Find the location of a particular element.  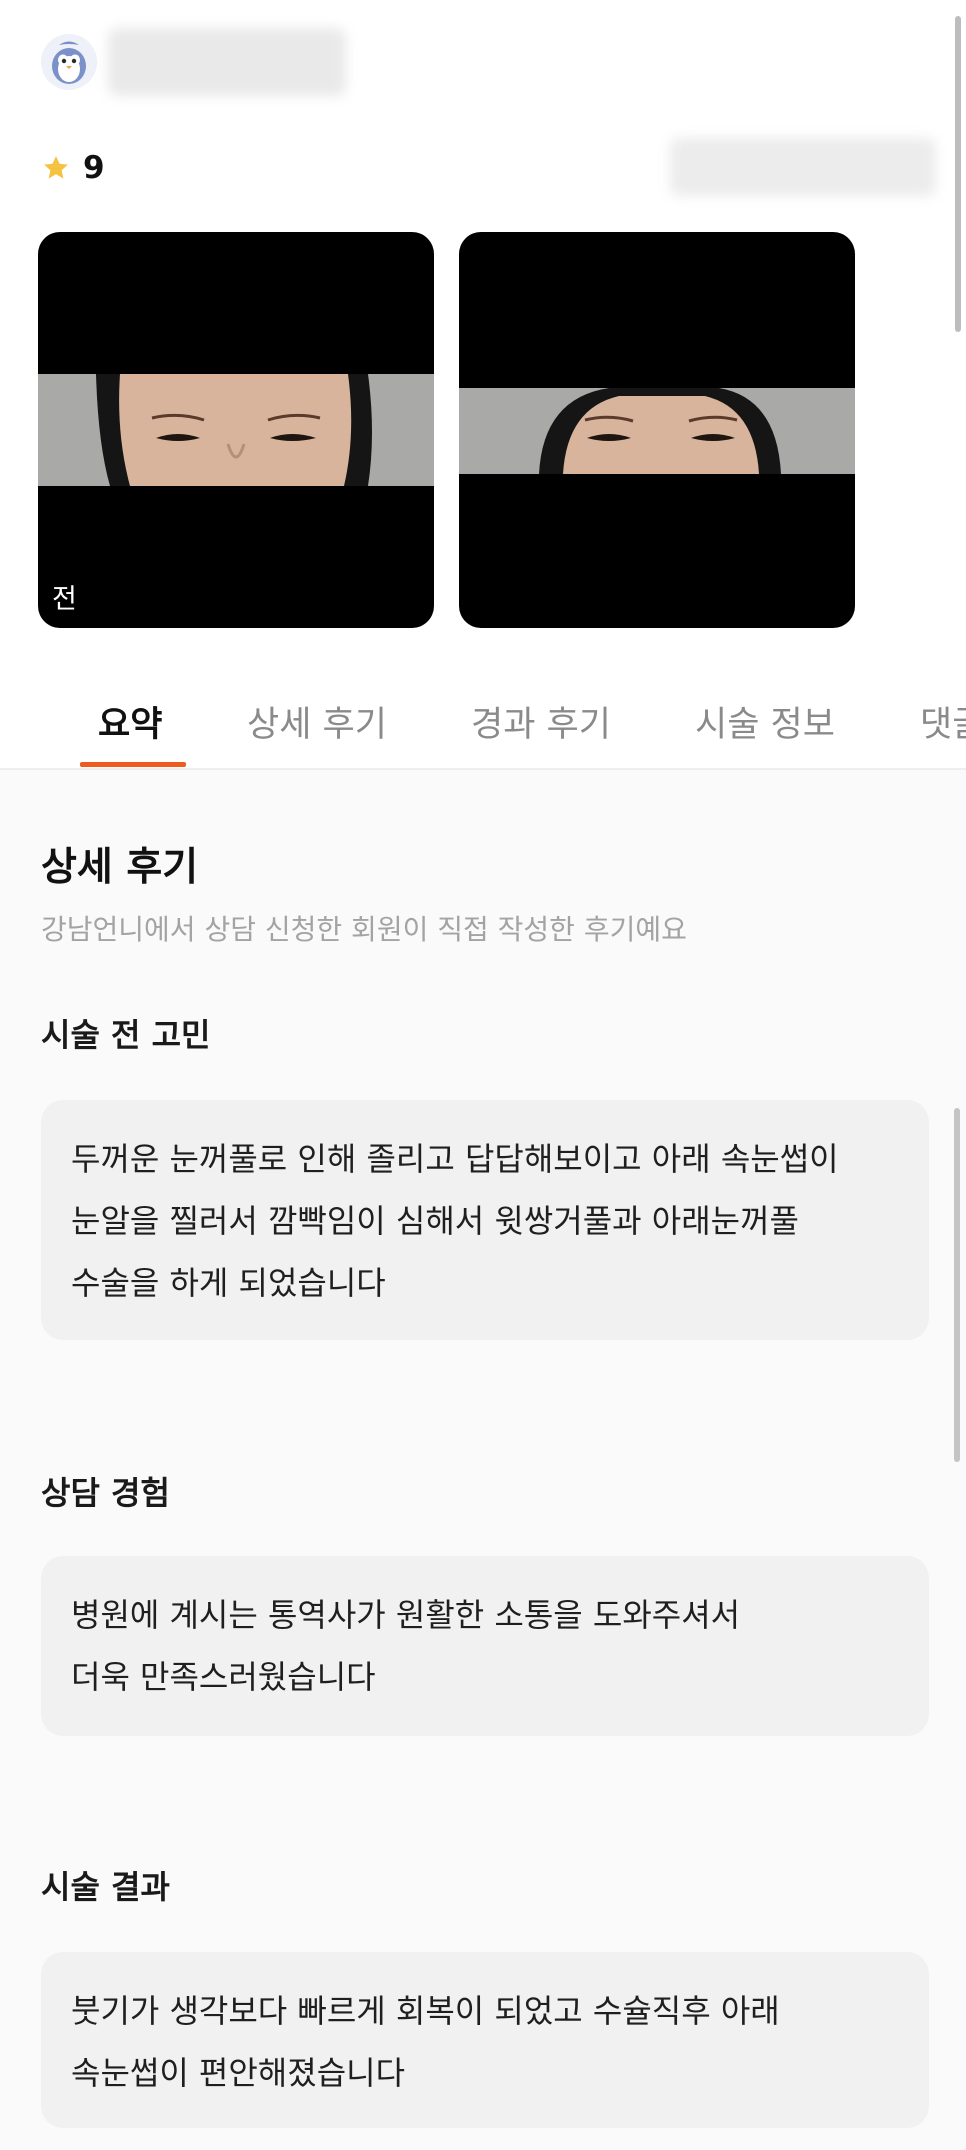

after-photo is located at coordinates (657, 430).